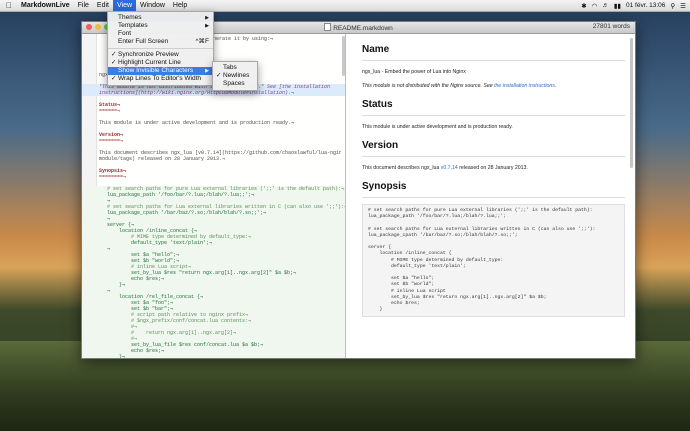  Describe the element at coordinates (617, 6) in the screenshot. I see `battery-icon: ▮▮` at that location.